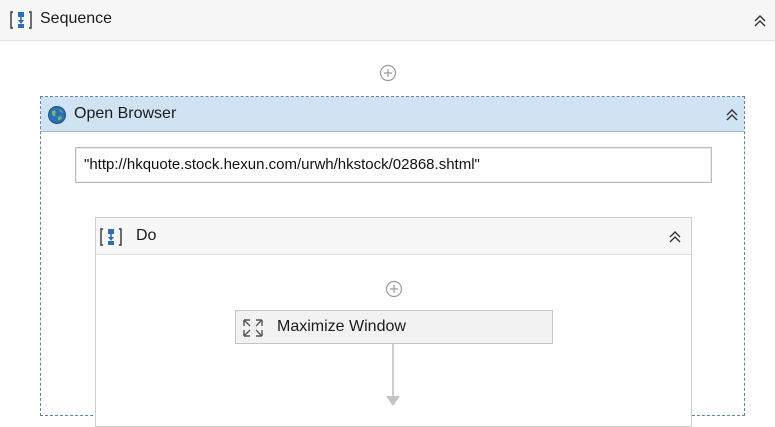 The height and width of the screenshot is (427, 775). I want to click on sequence-collapse-button, so click(760, 21).